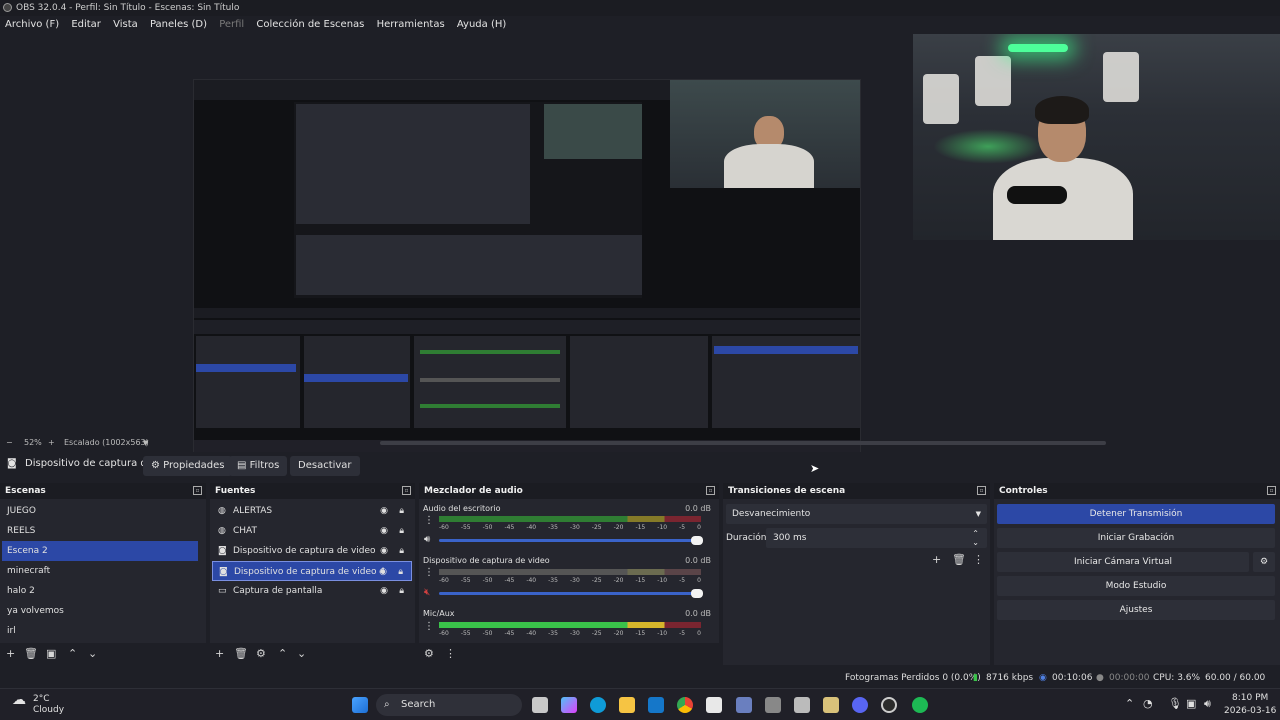  I want to click on windows-start-icon, so click(360, 705).